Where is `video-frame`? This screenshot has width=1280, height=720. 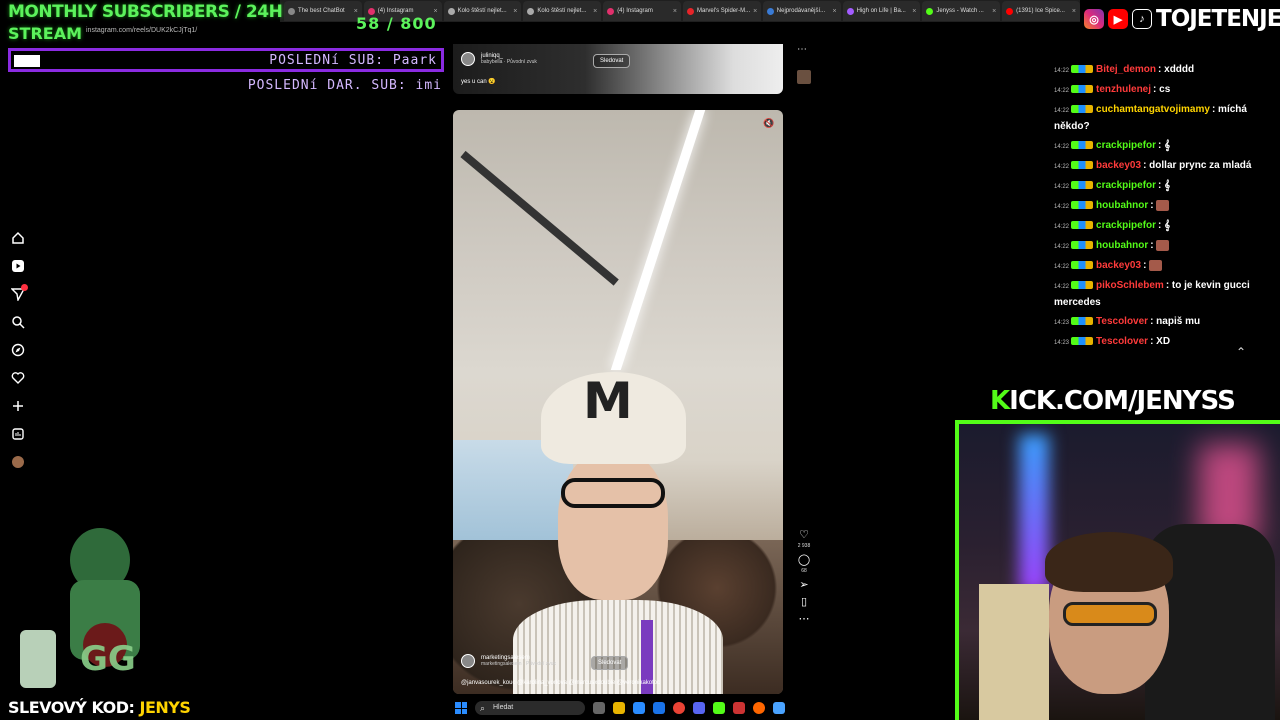 video-frame is located at coordinates (539, 218).